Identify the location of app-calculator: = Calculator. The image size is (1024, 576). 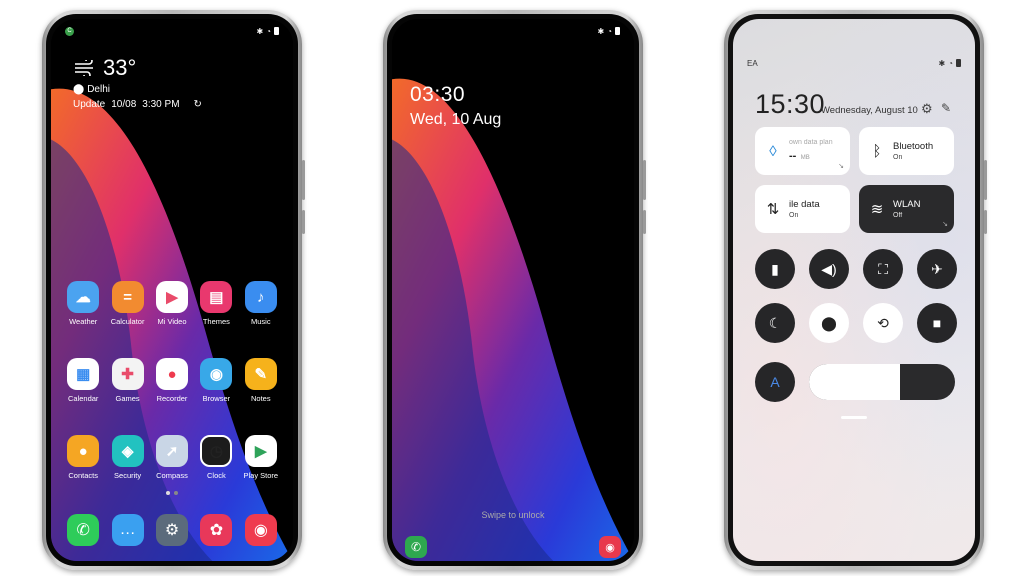
(127, 303).